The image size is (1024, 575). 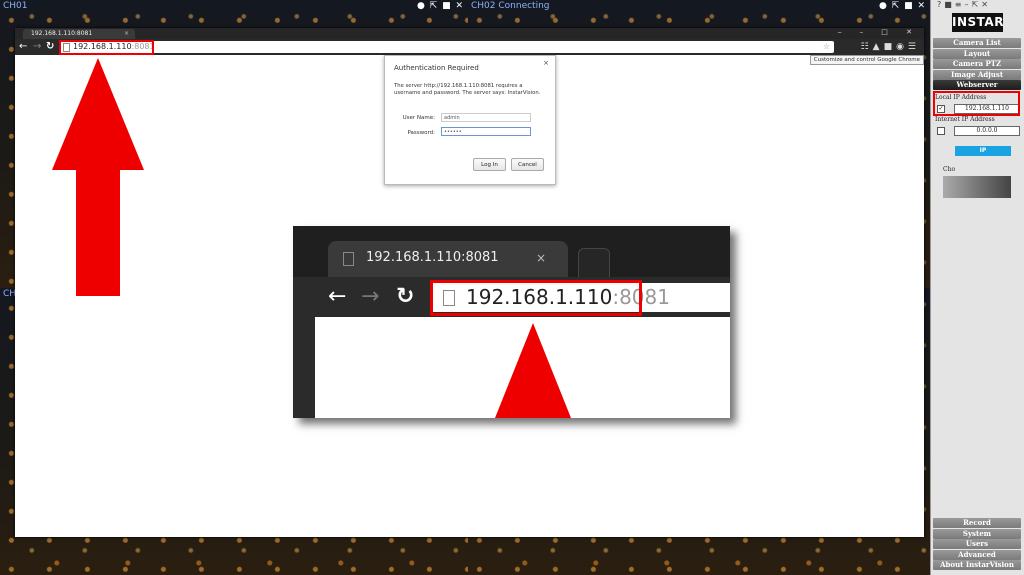 What do you see at coordinates (879, 32) in the screenshot?
I see `window-controls: ⎯ – □ ✕` at bounding box center [879, 32].